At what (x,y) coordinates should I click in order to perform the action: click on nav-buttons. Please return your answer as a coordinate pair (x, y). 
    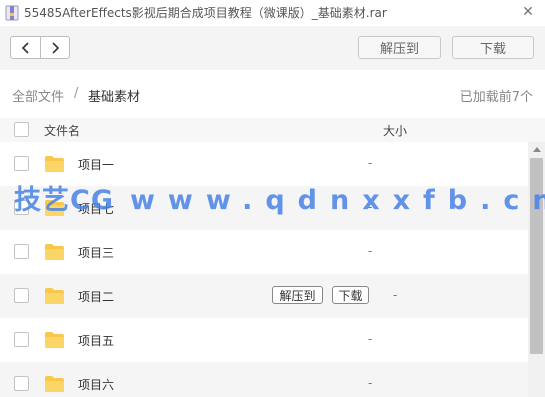
    Looking at the image, I should click on (40, 47).